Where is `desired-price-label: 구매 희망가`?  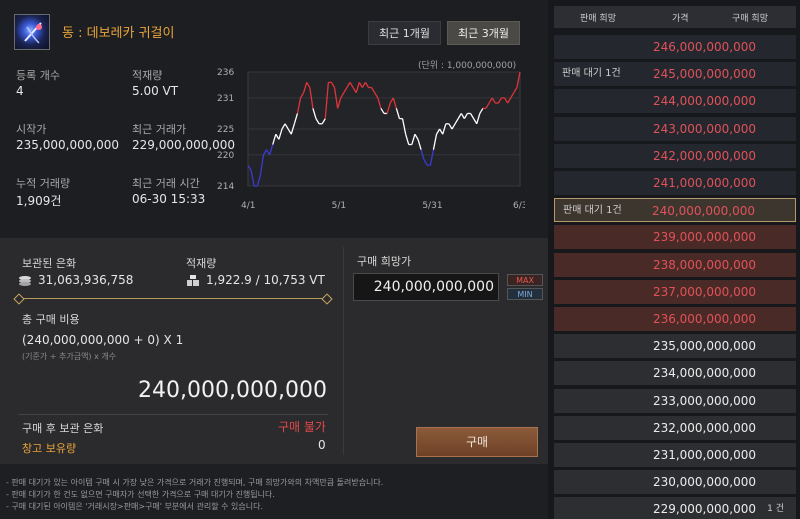 desired-price-label: 구매 희망가 is located at coordinates (384, 261).